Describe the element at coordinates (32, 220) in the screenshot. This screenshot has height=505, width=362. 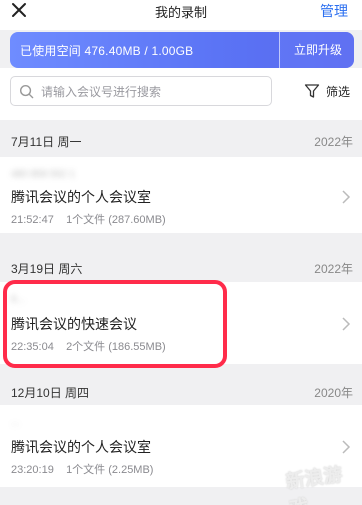
I see `recording-time: 21:52:47` at that location.